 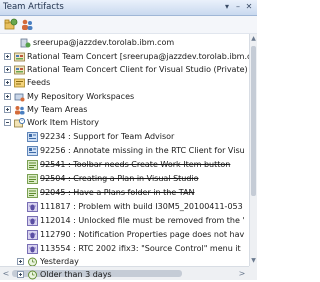 What do you see at coordinates (227, 6) in the screenshot?
I see `view-menu-button: ▾` at bounding box center [227, 6].